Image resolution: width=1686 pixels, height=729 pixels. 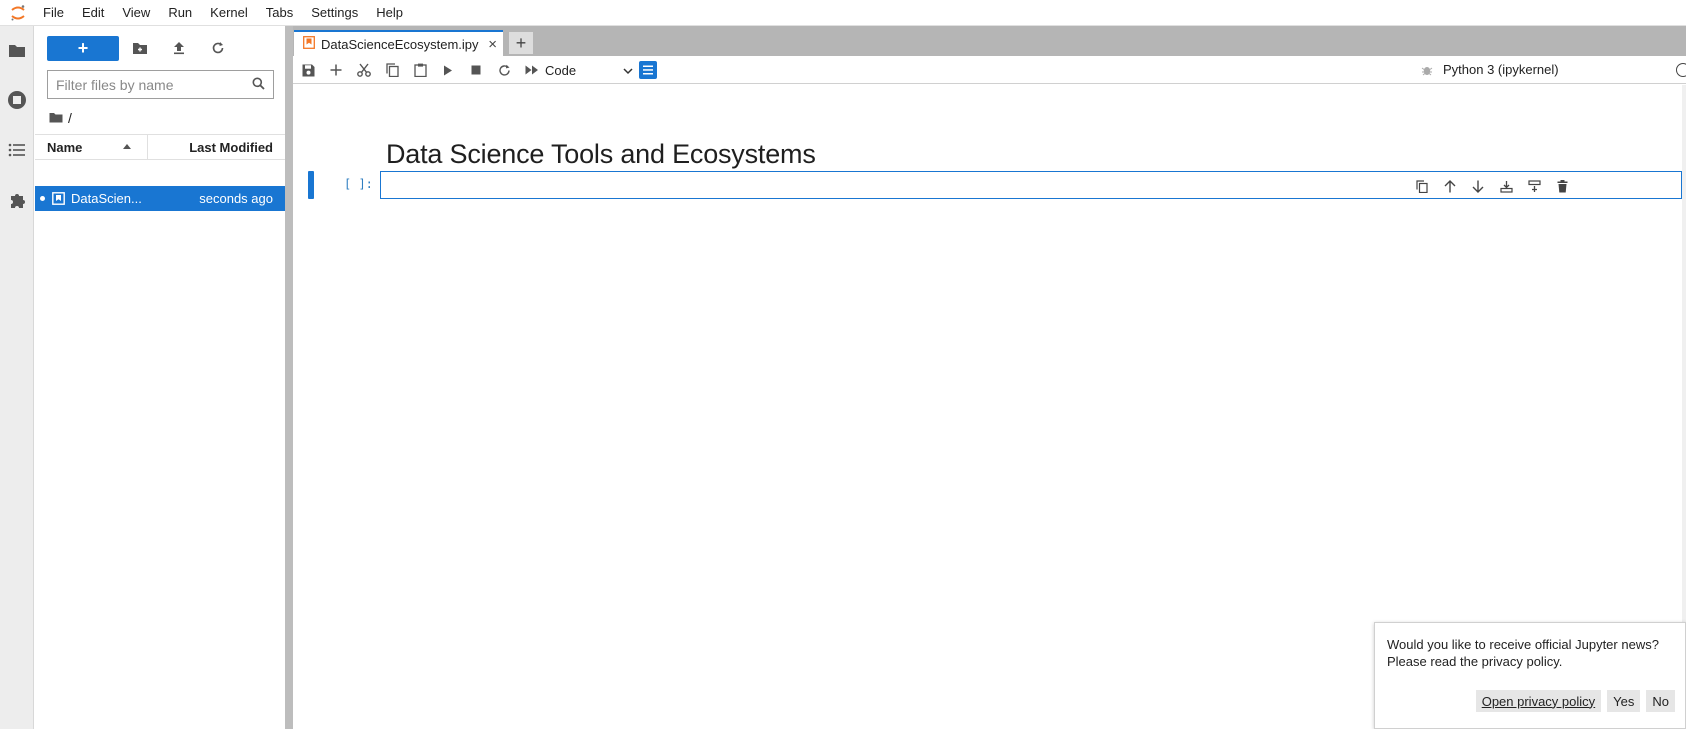 What do you see at coordinates (601, 154) in the screenshot?
I see `markdown-heading: Data Science Tools and Ecosystems` at bounding box center [601, 154].